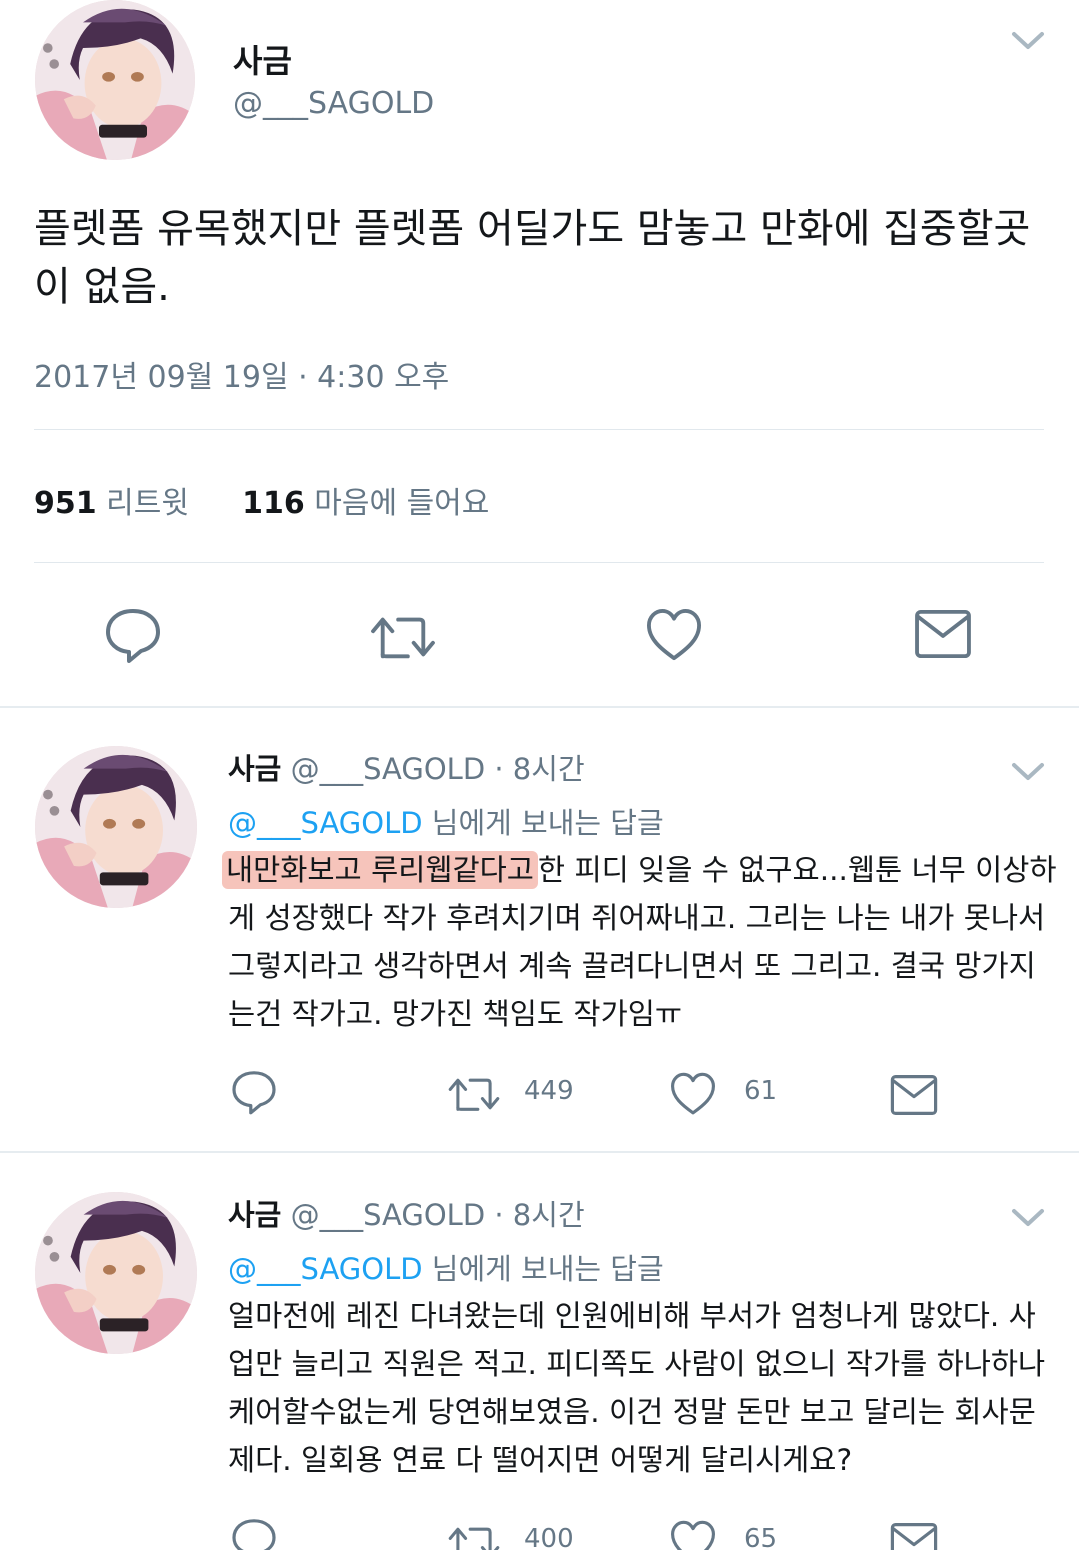  I want to click on retweet-label: 리트윗, so click(147, 503).